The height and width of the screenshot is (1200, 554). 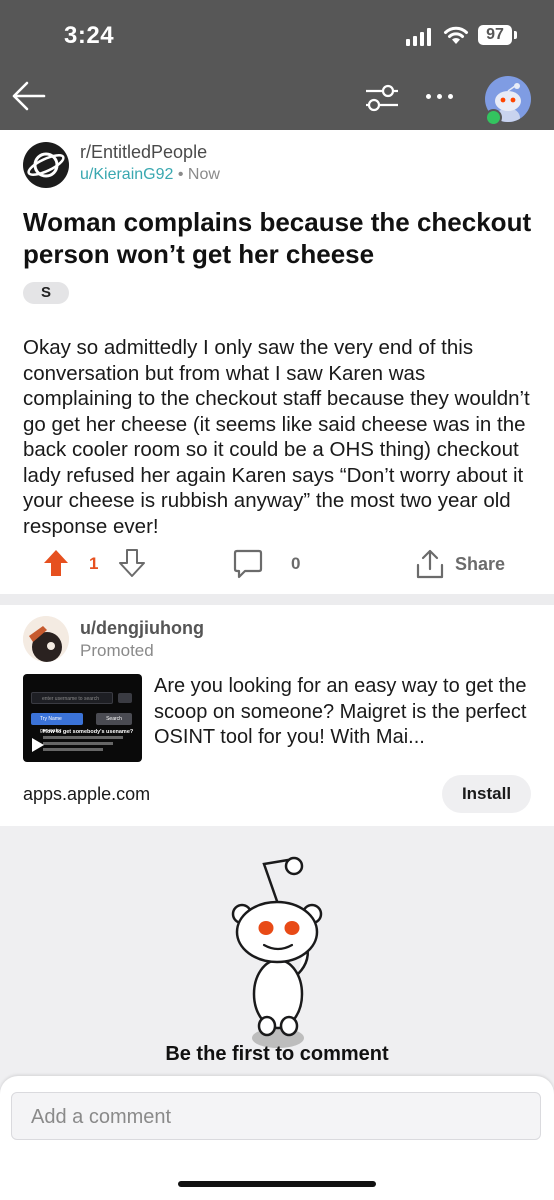 I want to click on online-status-dot, so click(x=493, y=117).